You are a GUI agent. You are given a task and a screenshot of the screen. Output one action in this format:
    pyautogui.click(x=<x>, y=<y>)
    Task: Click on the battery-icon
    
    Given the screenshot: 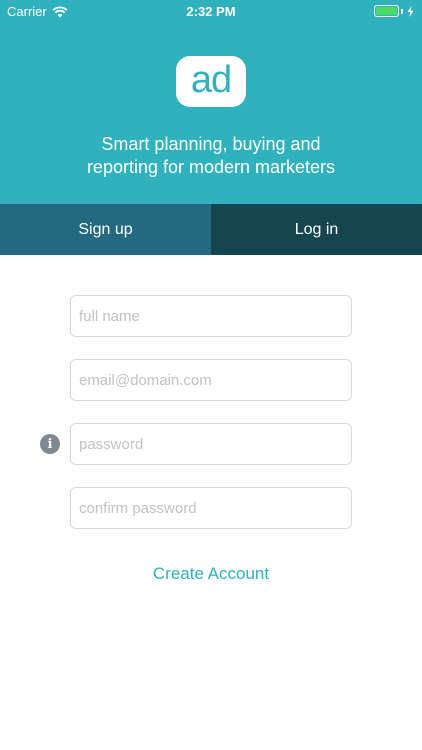 What is the action you would take?
    pyautogui.click(x=386, y=11)
    